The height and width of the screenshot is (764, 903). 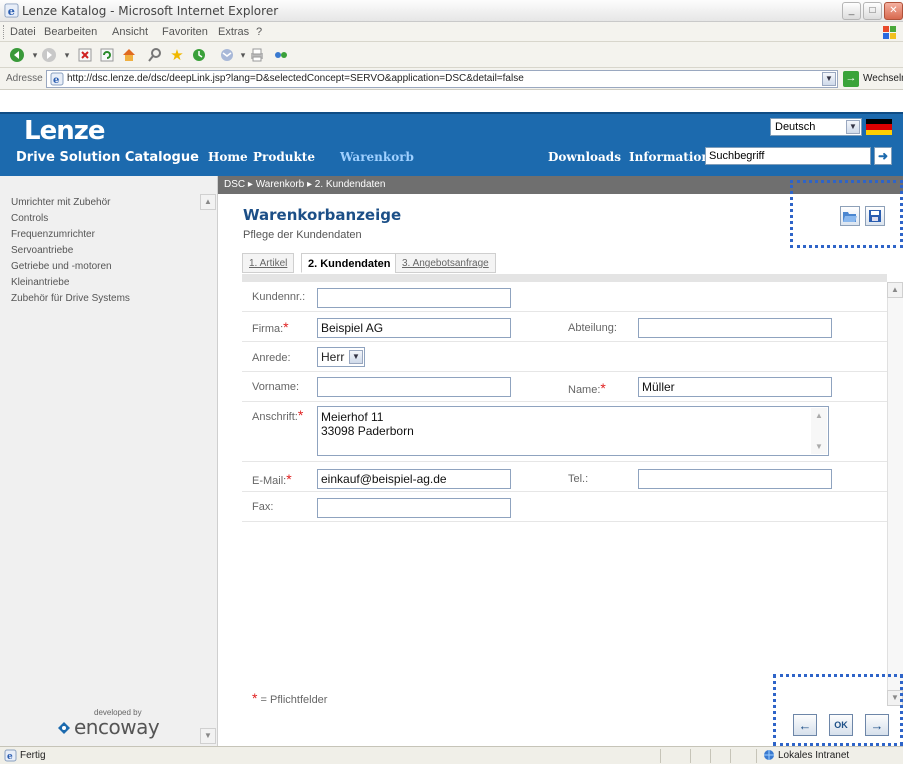 I want to click on favorites-star-icon: ★, so click(x=177, y=55).